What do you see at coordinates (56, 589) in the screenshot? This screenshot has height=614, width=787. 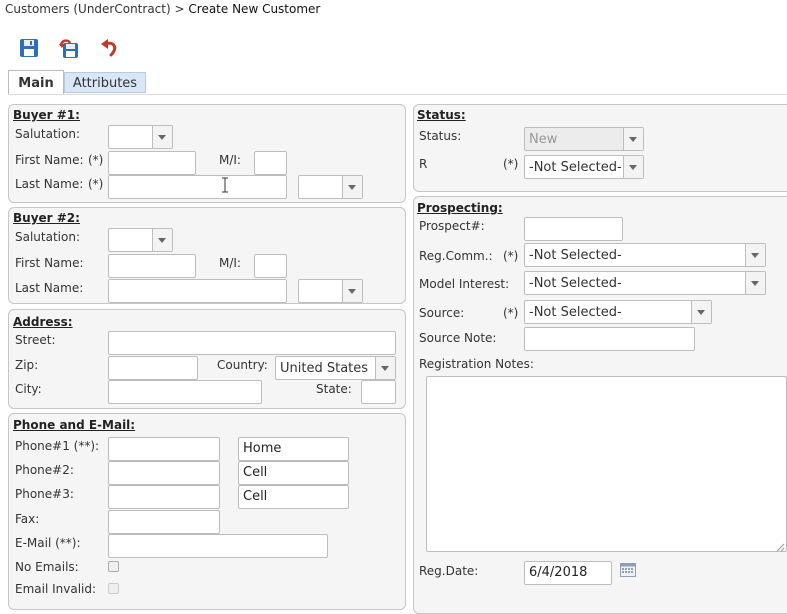 I see `email-invalid-label: Email Invalid:` at bounding box center [56, 589].